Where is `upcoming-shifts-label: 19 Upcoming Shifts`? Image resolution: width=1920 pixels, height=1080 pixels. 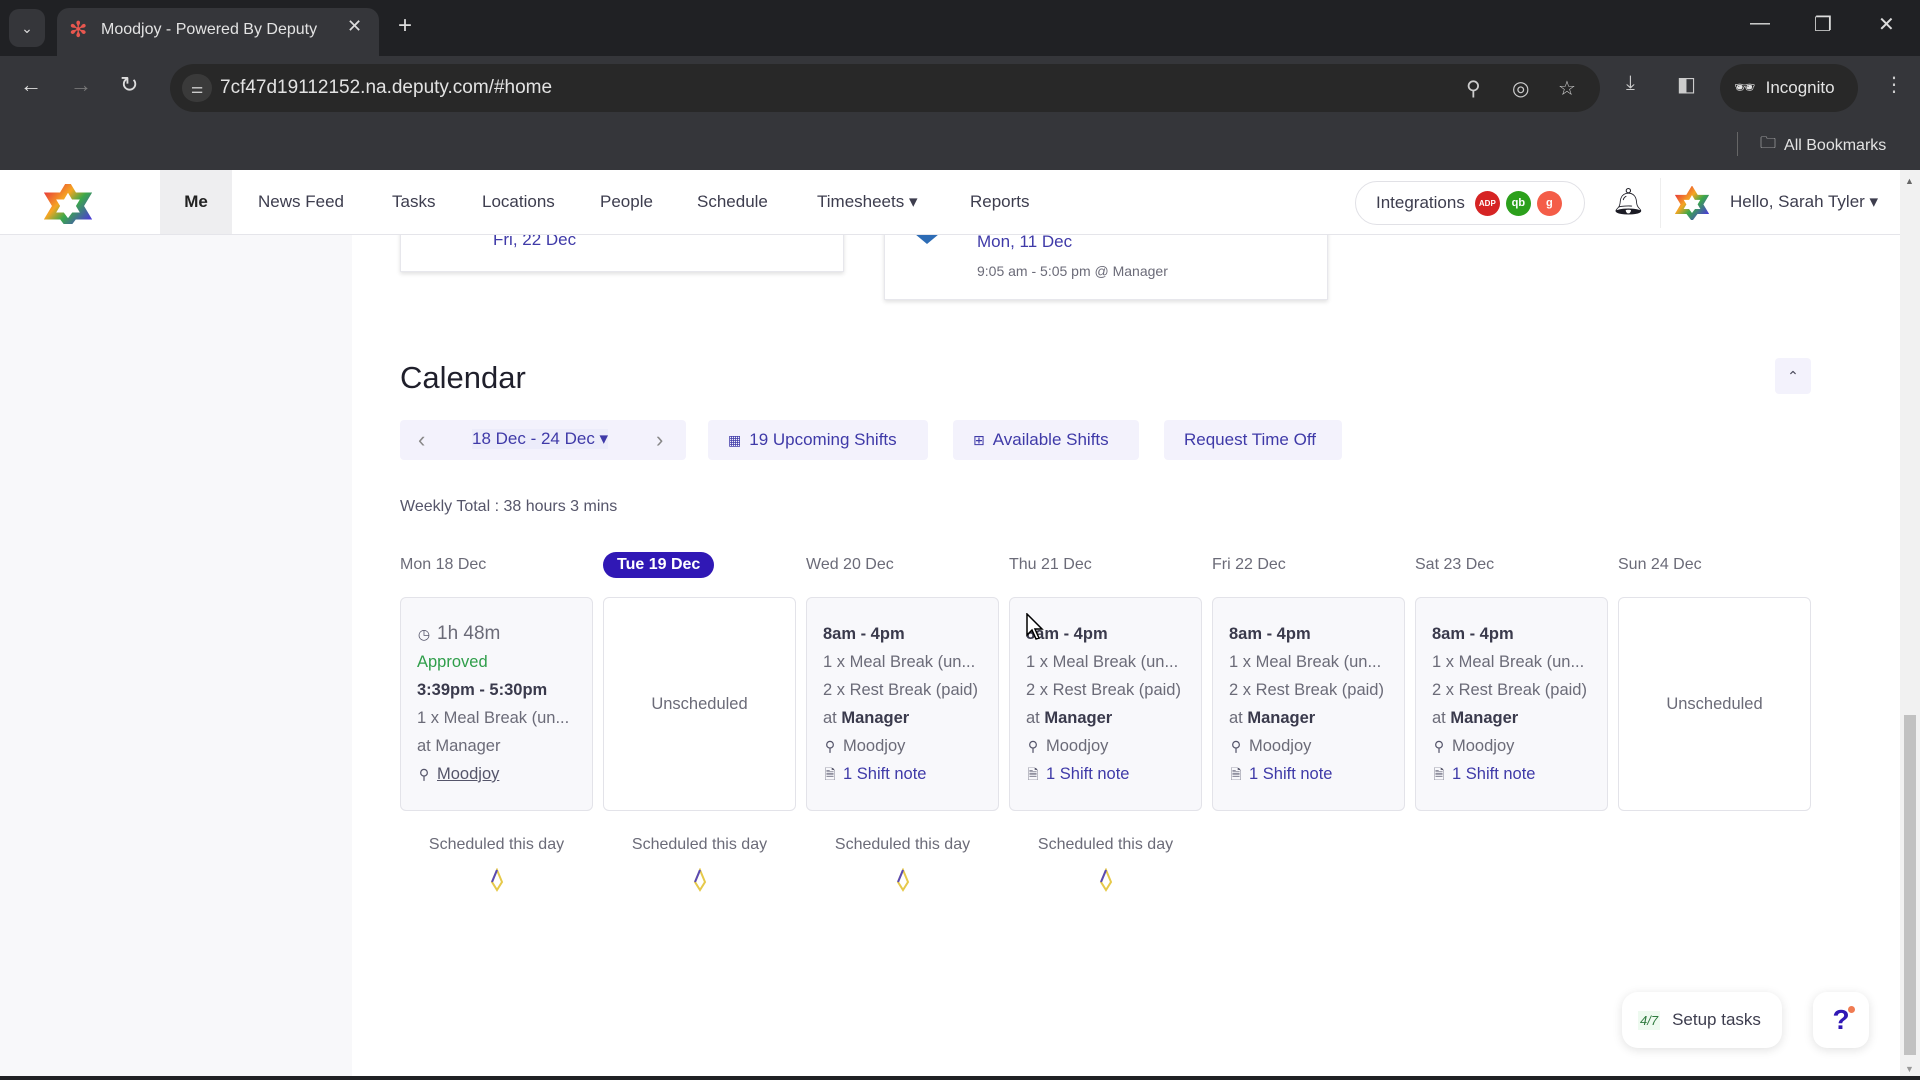
upcoming-shifts-label: 19 Upcoming Shifts is located at coordinates (823, 439).